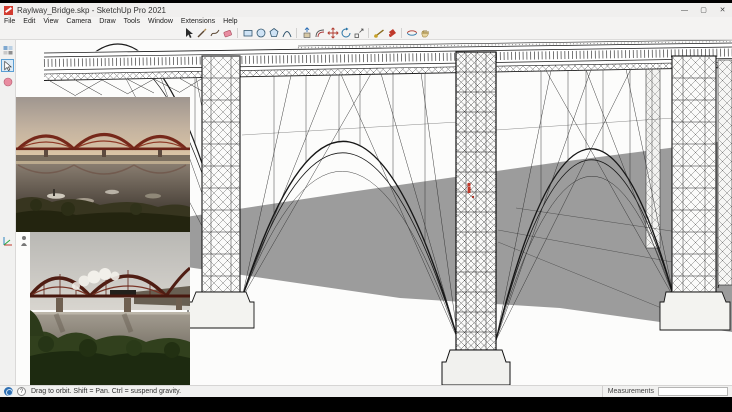 The width and height of the screenshot is (732, 412). I want to click on person-scale-icon, so click(24, 240).